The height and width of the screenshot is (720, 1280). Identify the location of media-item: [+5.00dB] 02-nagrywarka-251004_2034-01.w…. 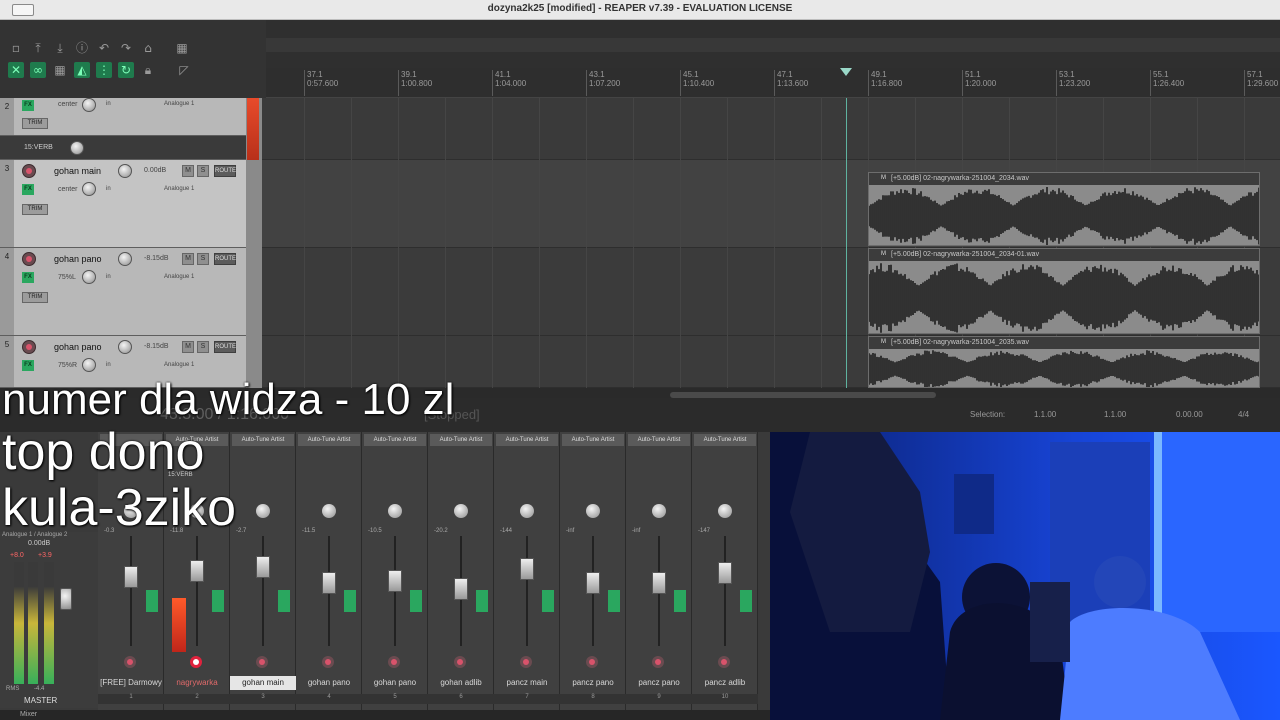
(1064, 291).